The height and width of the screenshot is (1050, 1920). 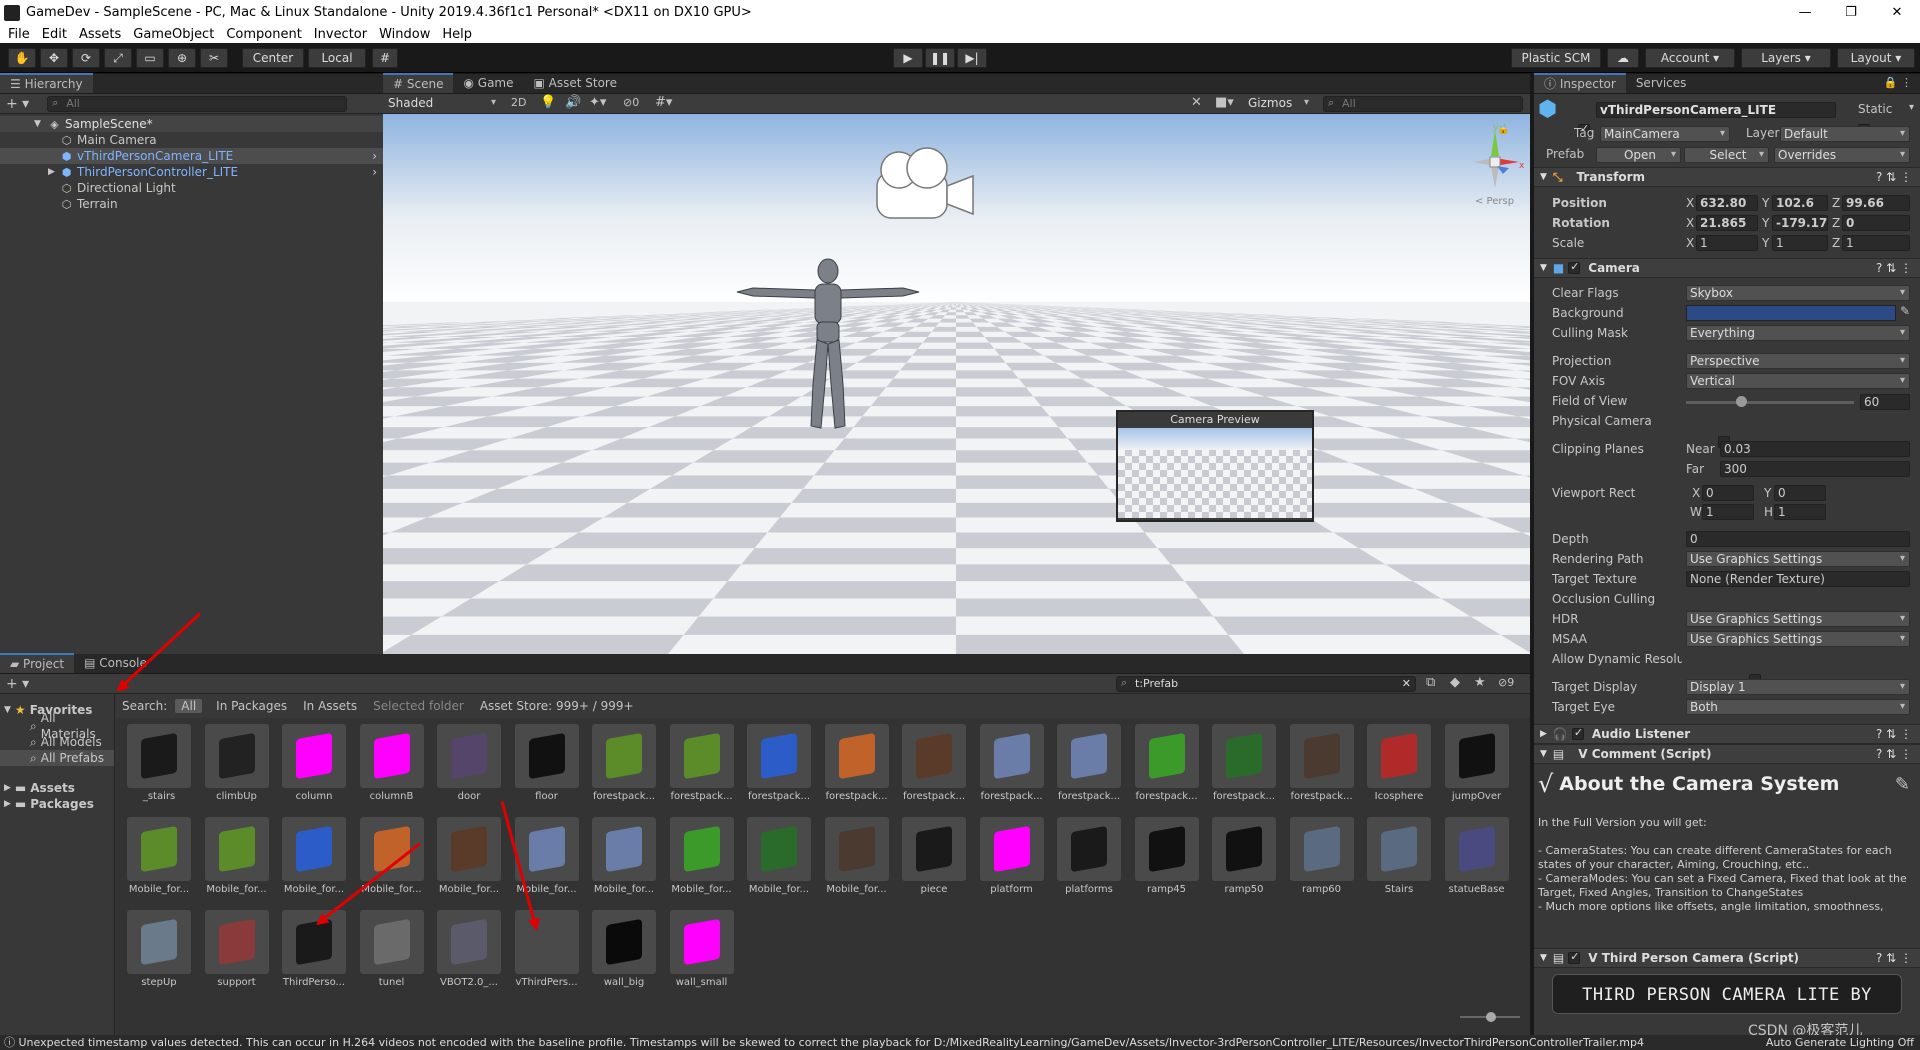 What do you see at coordinates (1224, 102) in the screenshot?
I see `camera-settings-icon: ■▾` at bounding box center [1224, 102].